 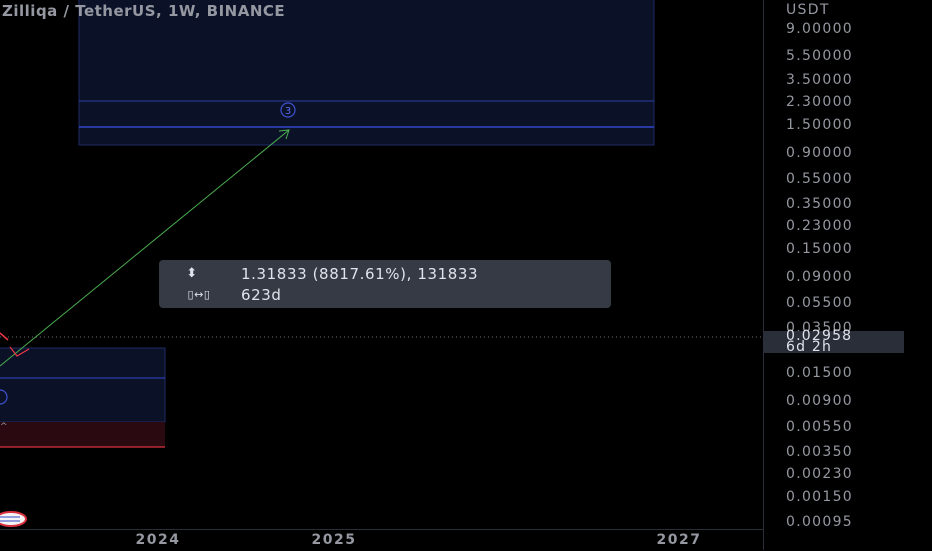 What do you see at coordinates (819, 427) in the screenshot?
I see `price-tick-label: 0.00550` at bounding box center [819, 427].